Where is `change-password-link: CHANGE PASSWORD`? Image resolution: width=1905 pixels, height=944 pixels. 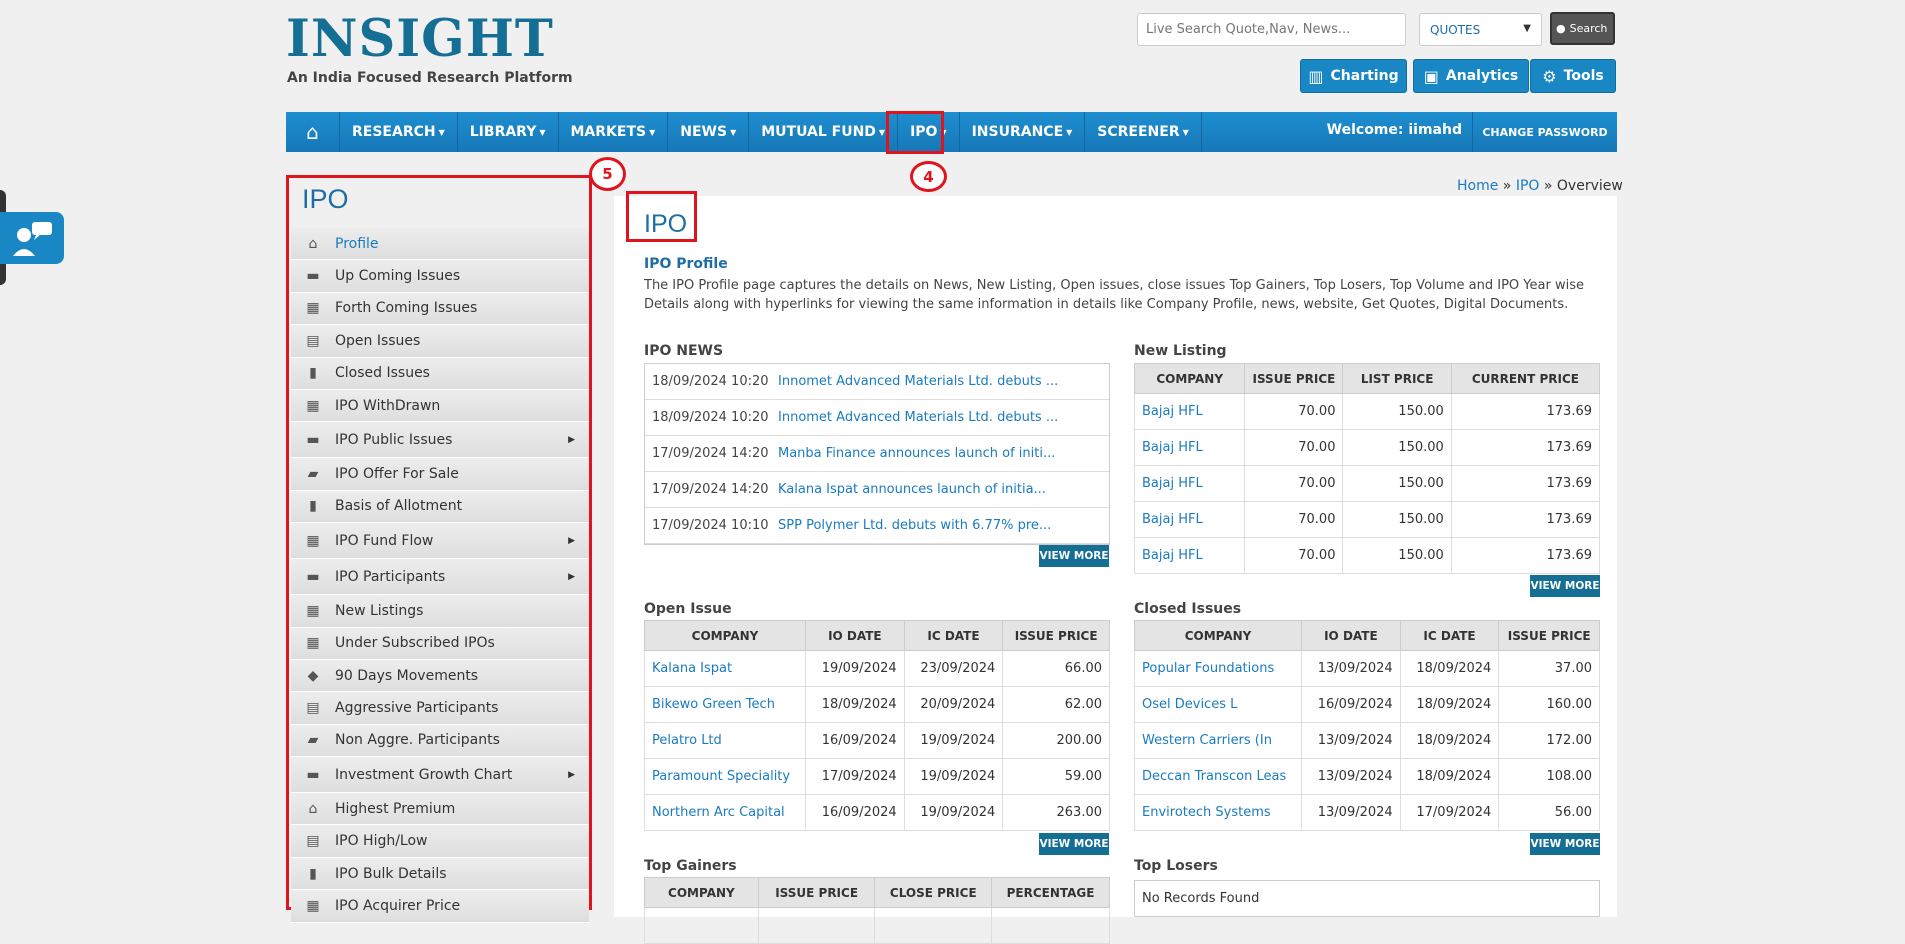 change-password-link: CHANGE PASSWORD is located at coordinates (1544, 132).